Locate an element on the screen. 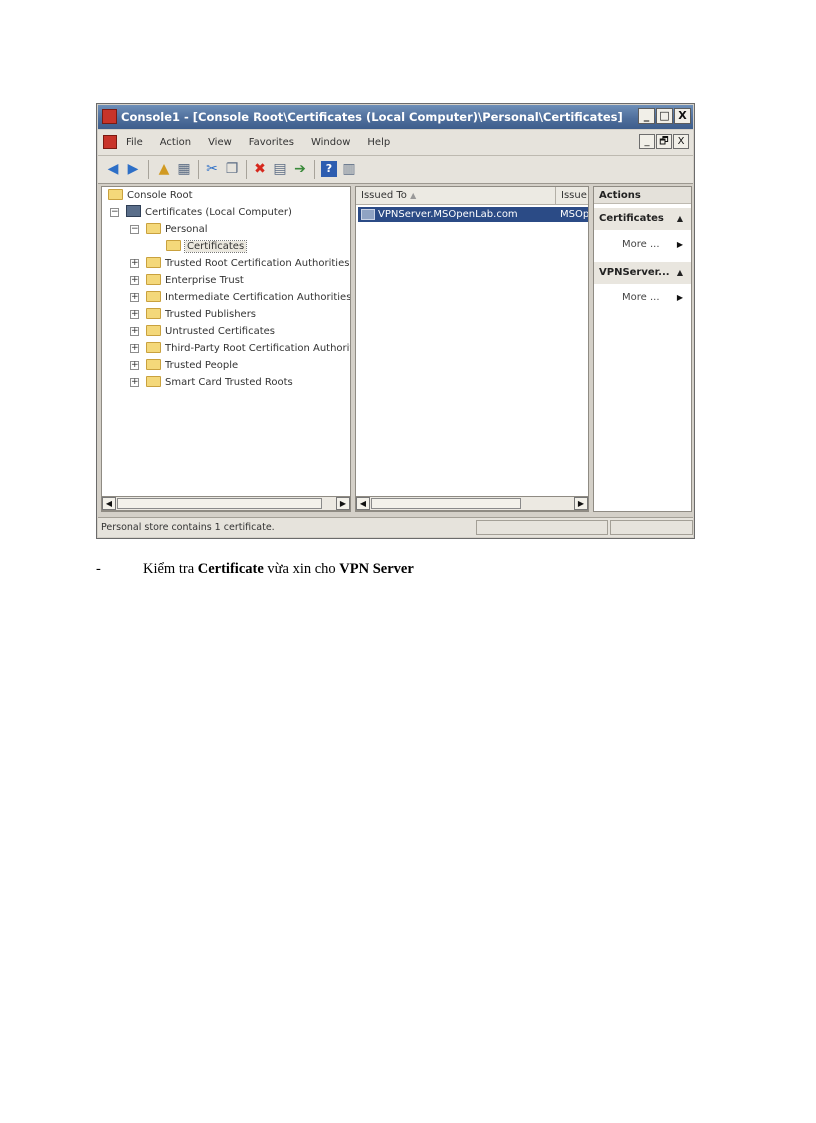 Image resolution: width=816 pixels, height=1123 pixels. list-horizontal-scrollbar: ◀ ▶ is located at coordinates (472, 503).